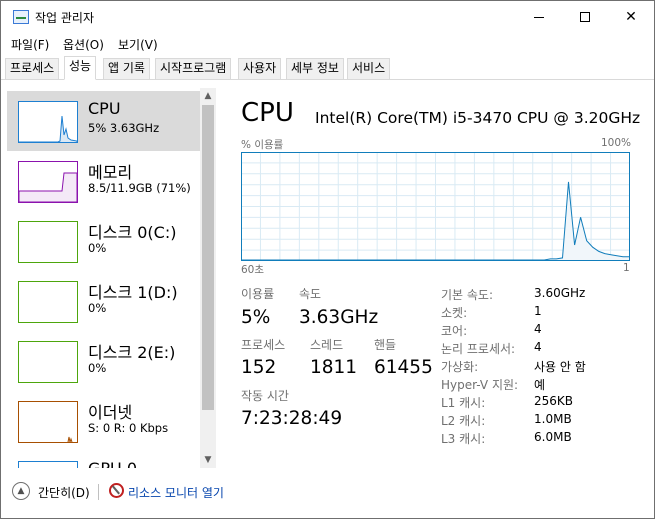 This screenshot has width=655, height=519. I want to click on info-value-base-speed: 3.60GHz, so click(560, 293).